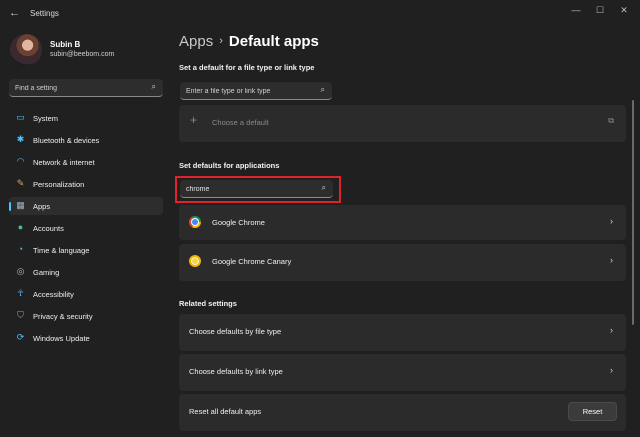 This screenshot has width=640, height=437. I want to click on file-type-search: ⌕, so click(256, 91).